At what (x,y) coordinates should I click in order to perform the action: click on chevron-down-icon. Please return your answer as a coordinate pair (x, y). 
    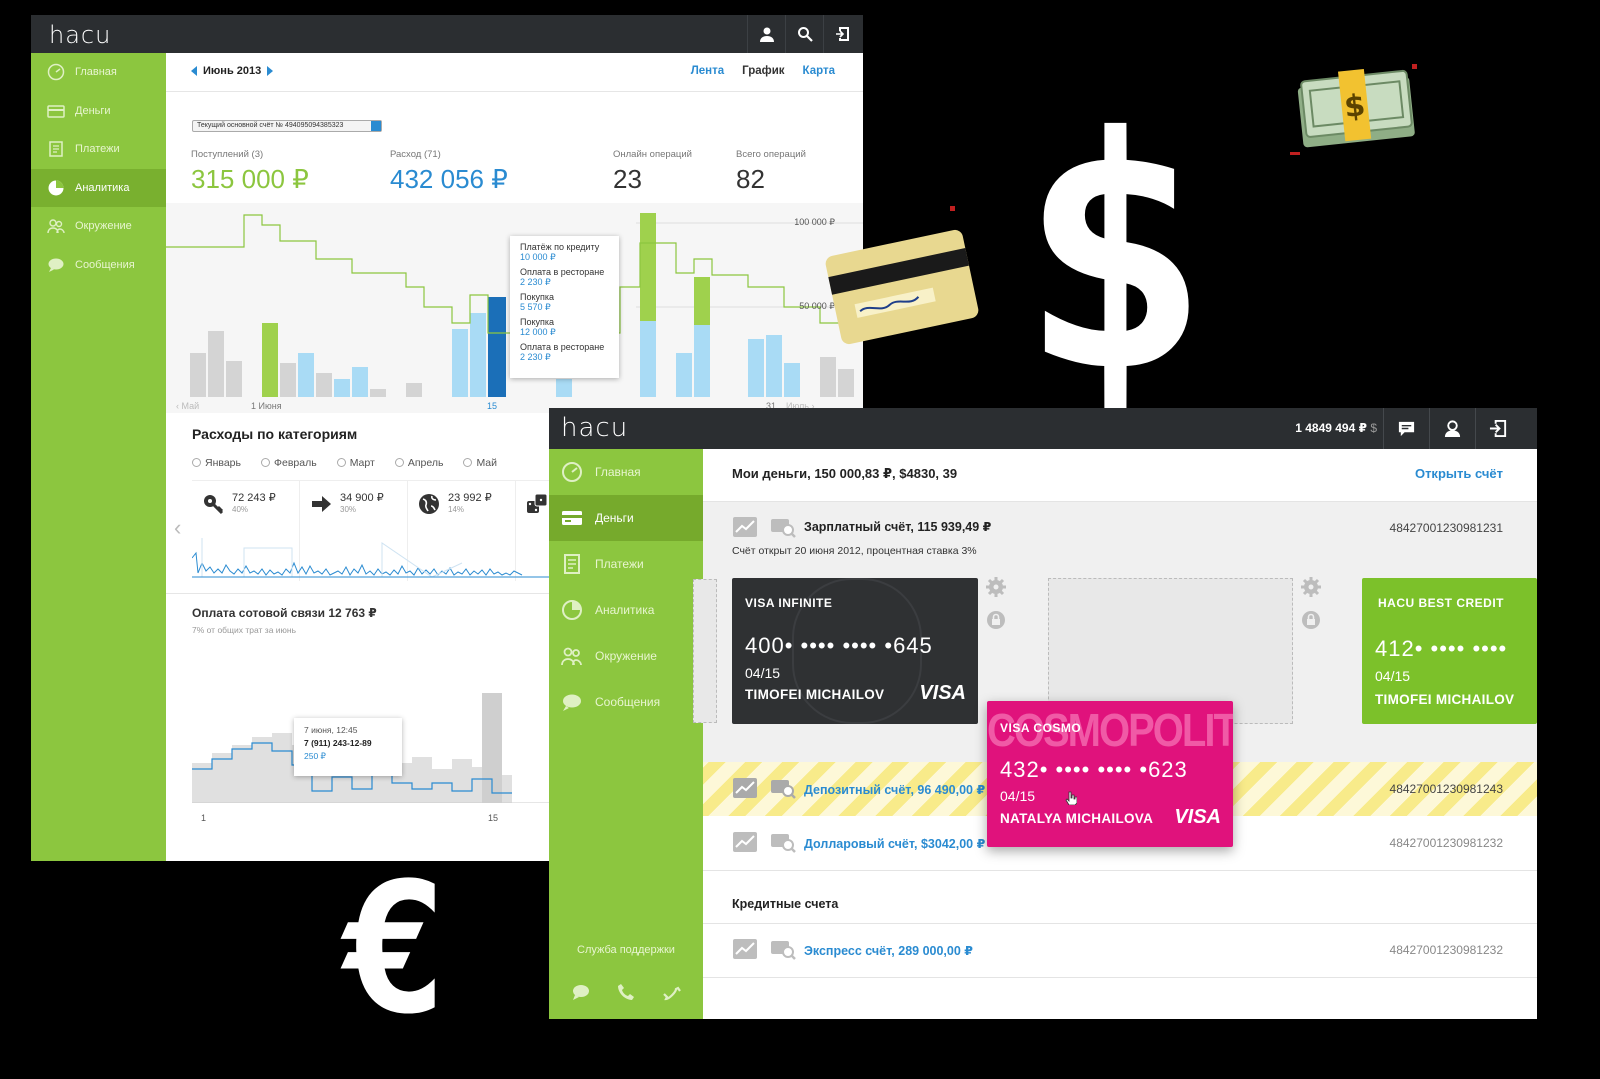
    Looking at the image, I should click on (376, 126).